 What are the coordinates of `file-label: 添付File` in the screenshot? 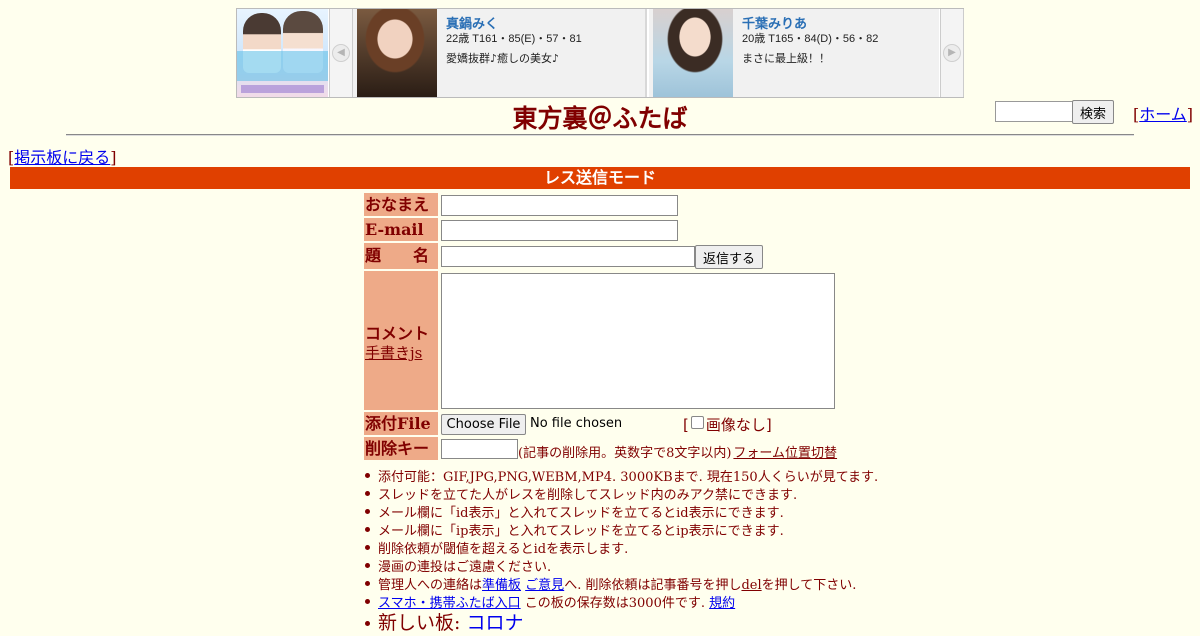 It's located at (401, 423).